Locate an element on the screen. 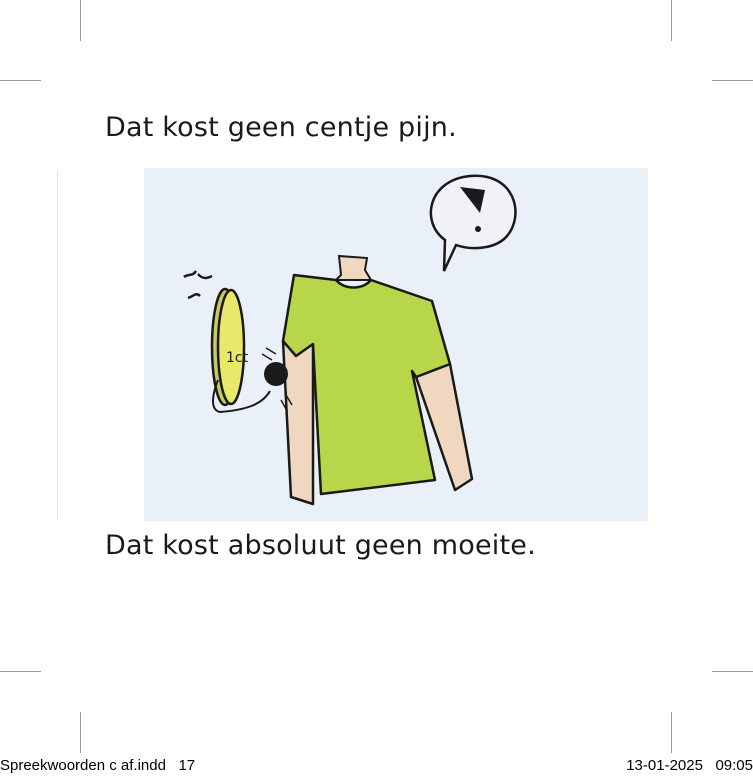 This screenshot has width=753, height=779. footer-file-label: Spreekwoorden c af.indd 17 is located at coordinates (98, 765).